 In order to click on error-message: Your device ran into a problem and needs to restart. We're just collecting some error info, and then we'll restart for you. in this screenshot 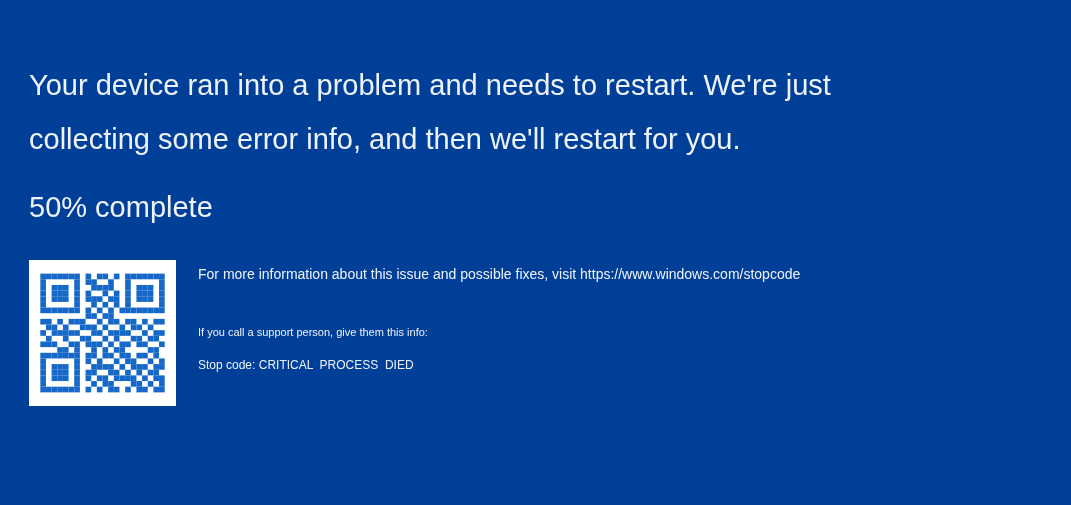, I will do `click(430, 112)`.